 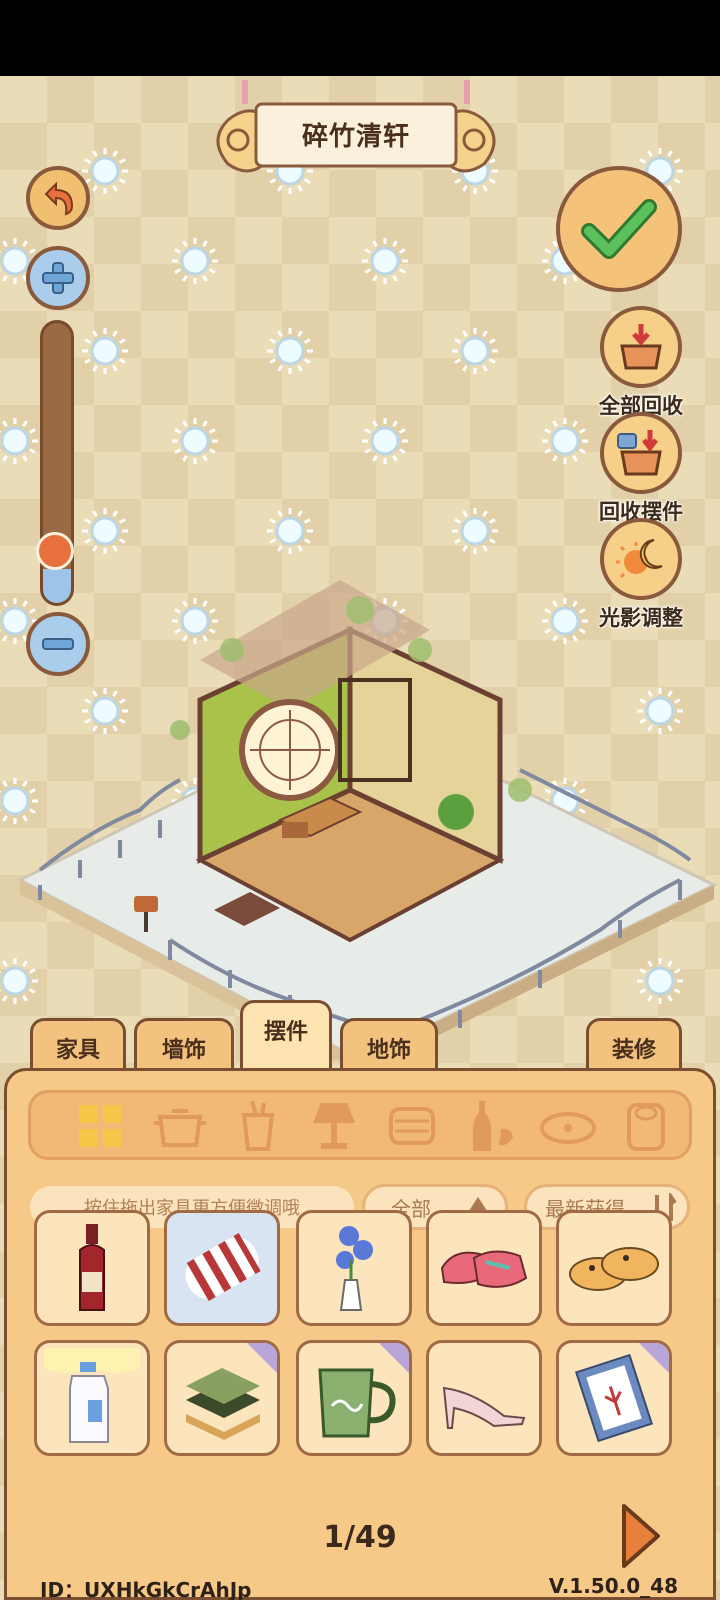 What do you see at coordinates (146, 1589) in the screenshot?
I see `player-id: ID：UXHkGkCrAhJp` at bounding box center [146, 1589].